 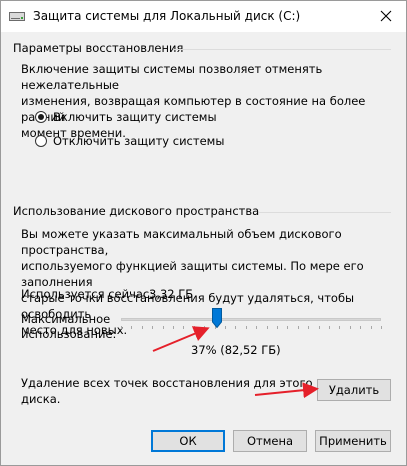 What do you see at coordinates (135, 117) in the screenshot?
I see `radio-label: Включить защиту системы` at bounding box center [135, 117].